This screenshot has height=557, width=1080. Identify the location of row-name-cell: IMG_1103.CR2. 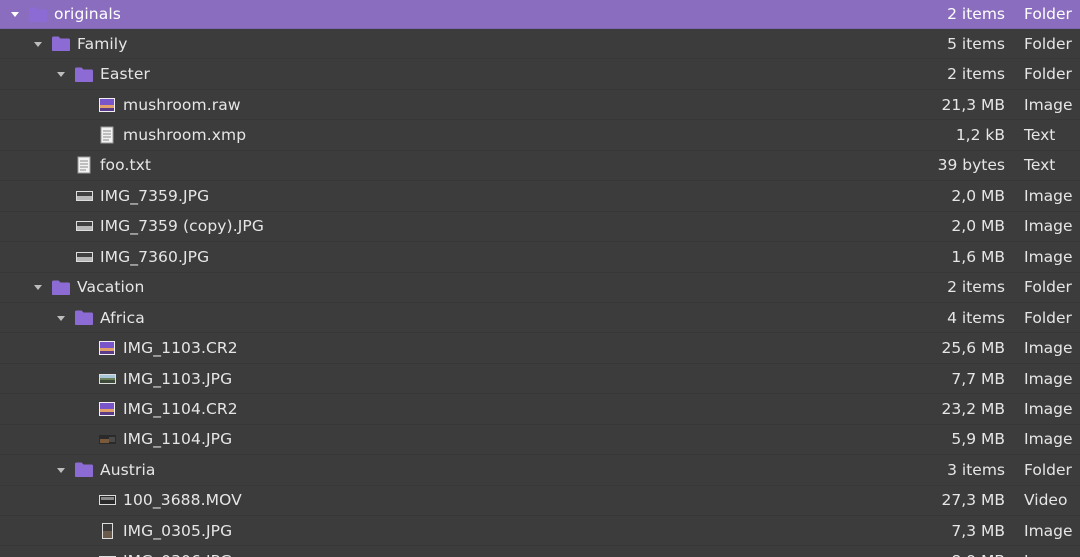
(119, 347).